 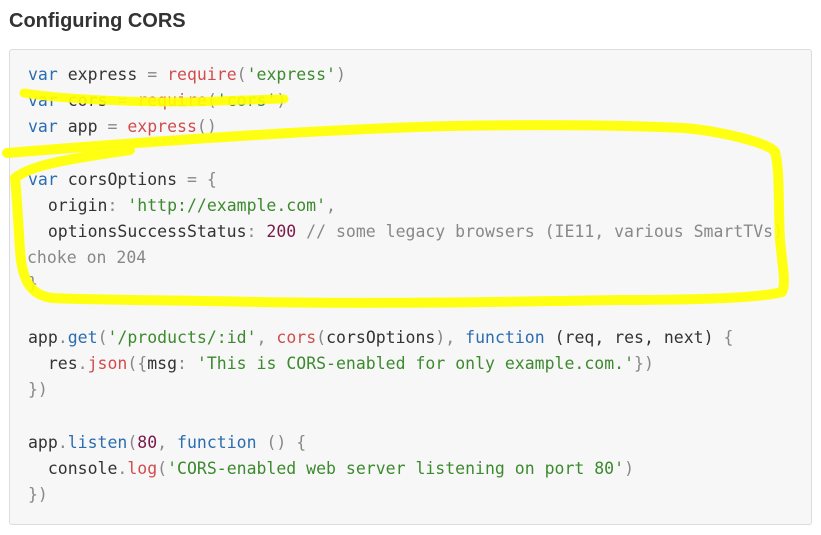 What do you see at coordinates (162, 363) in the screenshot?
I see `property-key: msg` at bounding box center [162, 363].